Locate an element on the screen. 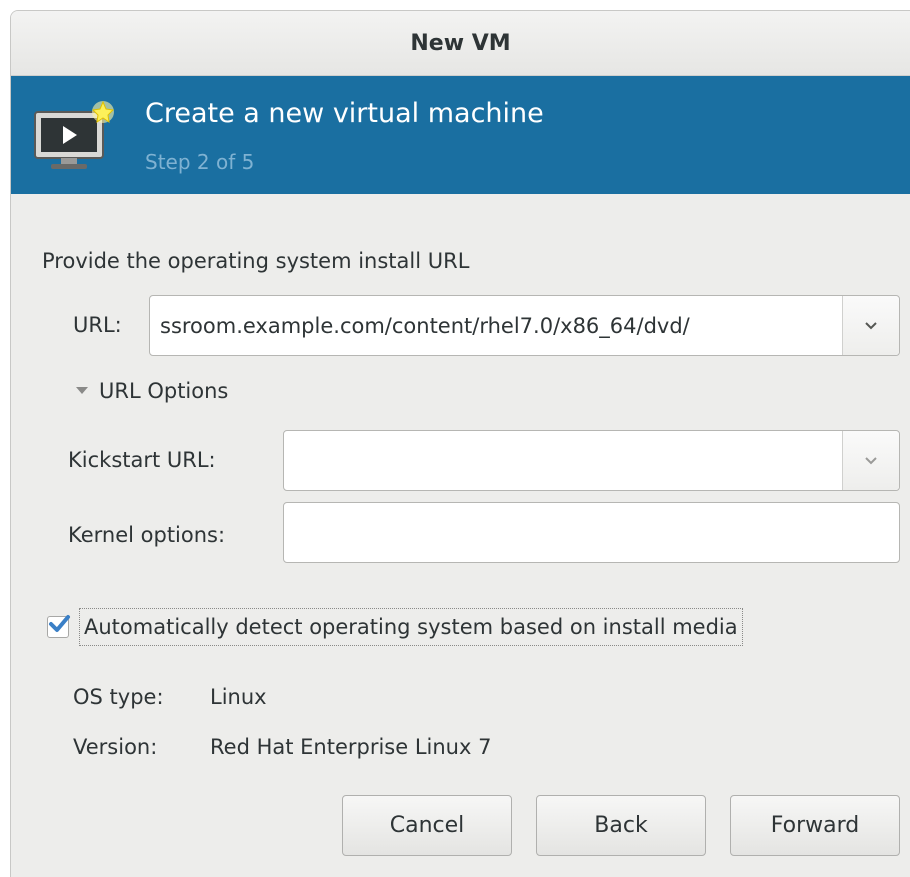  kickstart-url-label: Kickstart URL: is located at coordinates (142, 460).